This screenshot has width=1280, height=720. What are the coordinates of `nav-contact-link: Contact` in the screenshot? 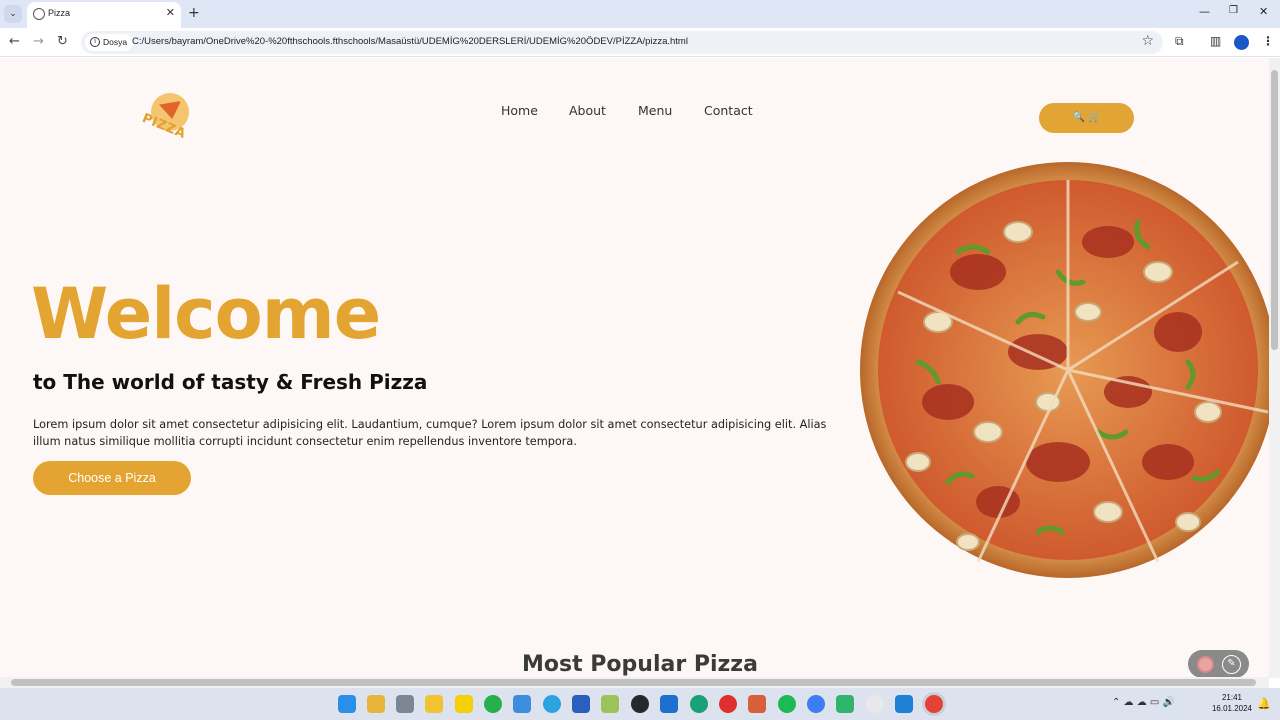 It's located at (728, 110).